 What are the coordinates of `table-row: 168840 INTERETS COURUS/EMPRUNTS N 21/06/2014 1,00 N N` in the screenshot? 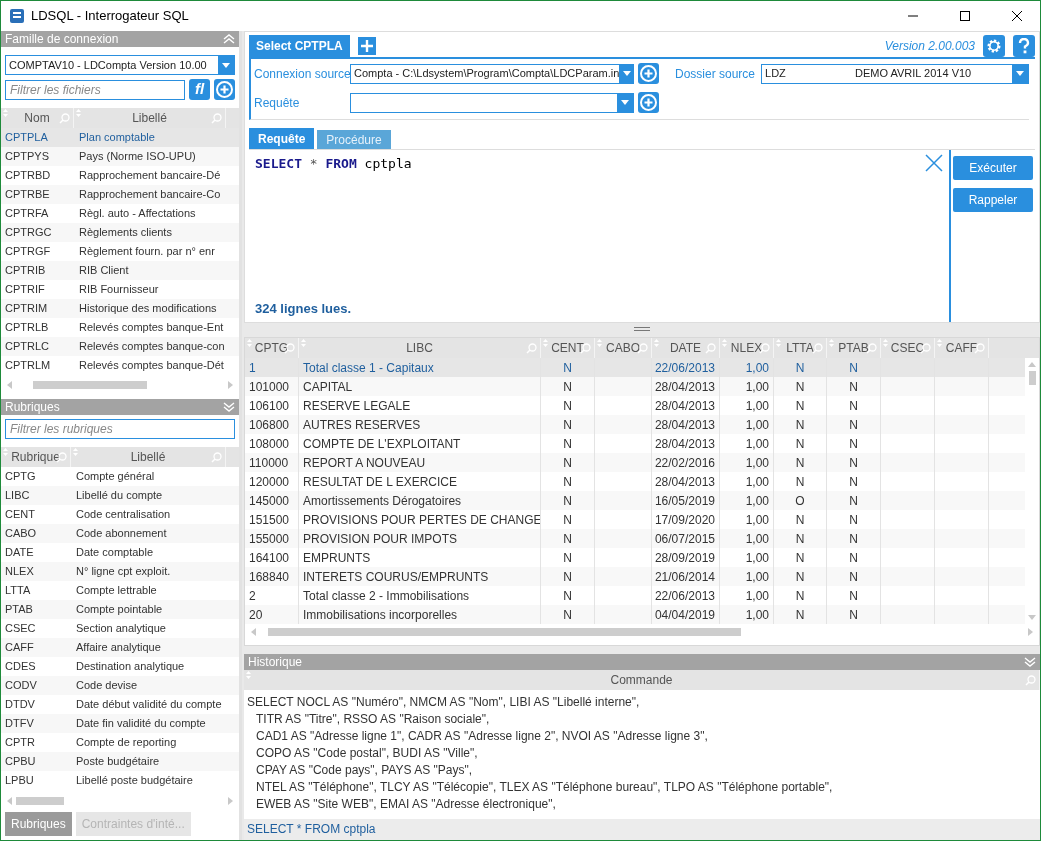 It's located at (635, 577).